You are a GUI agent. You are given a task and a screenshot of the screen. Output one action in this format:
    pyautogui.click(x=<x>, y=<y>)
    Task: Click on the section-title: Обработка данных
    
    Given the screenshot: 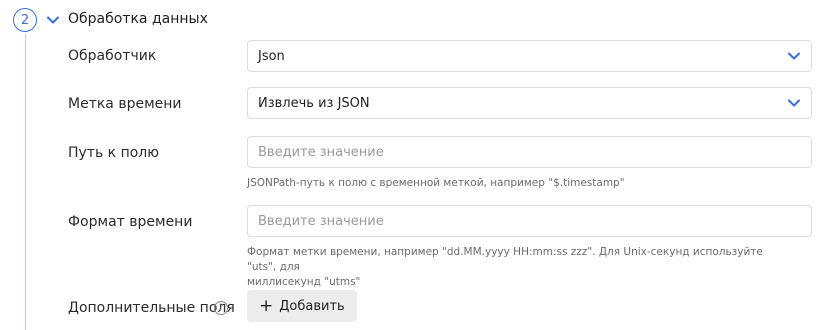 What is the action you would take?
    pyautogui.click(x=138, y=19)
    